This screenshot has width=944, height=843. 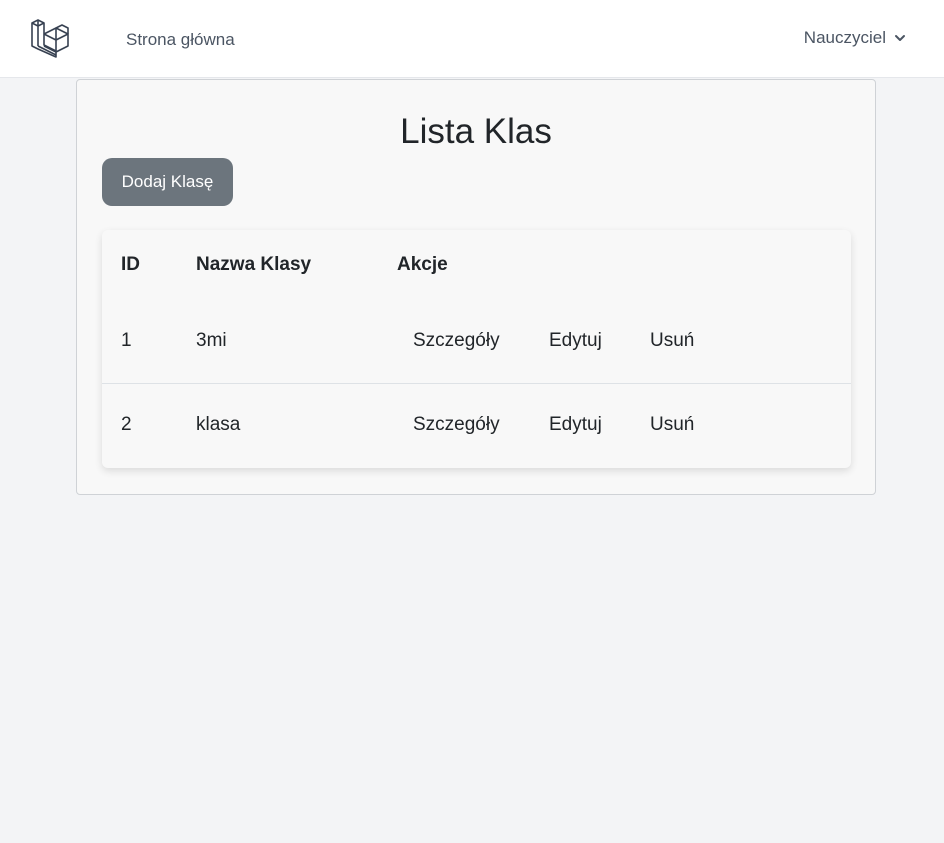 I want to click on class-name-cell: 3mi, so click(x=211, y=340).